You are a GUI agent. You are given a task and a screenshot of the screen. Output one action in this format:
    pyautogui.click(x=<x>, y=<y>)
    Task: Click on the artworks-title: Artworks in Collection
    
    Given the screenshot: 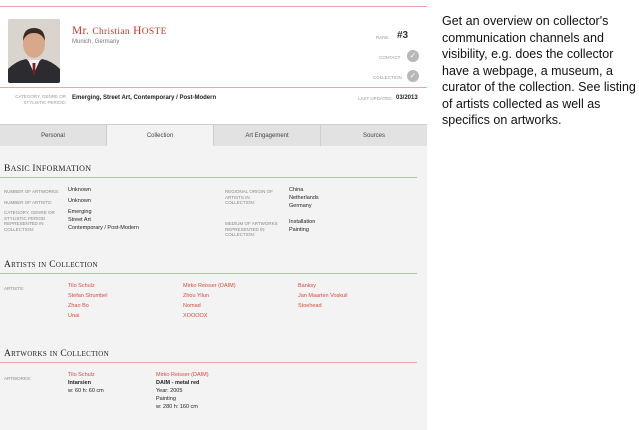 What is the action you would take?
    pyautogui.click(x=57, y=354)
    